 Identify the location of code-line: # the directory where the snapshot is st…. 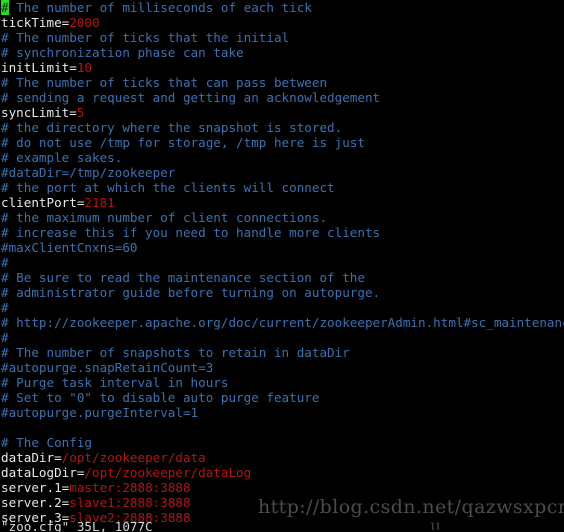
(282, 127).